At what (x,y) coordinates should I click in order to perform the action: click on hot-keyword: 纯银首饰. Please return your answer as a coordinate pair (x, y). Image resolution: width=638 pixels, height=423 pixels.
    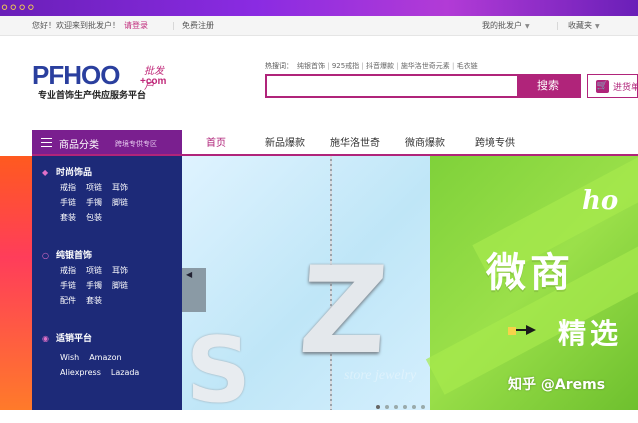
    Looking at the image, I should click on (311, 66).